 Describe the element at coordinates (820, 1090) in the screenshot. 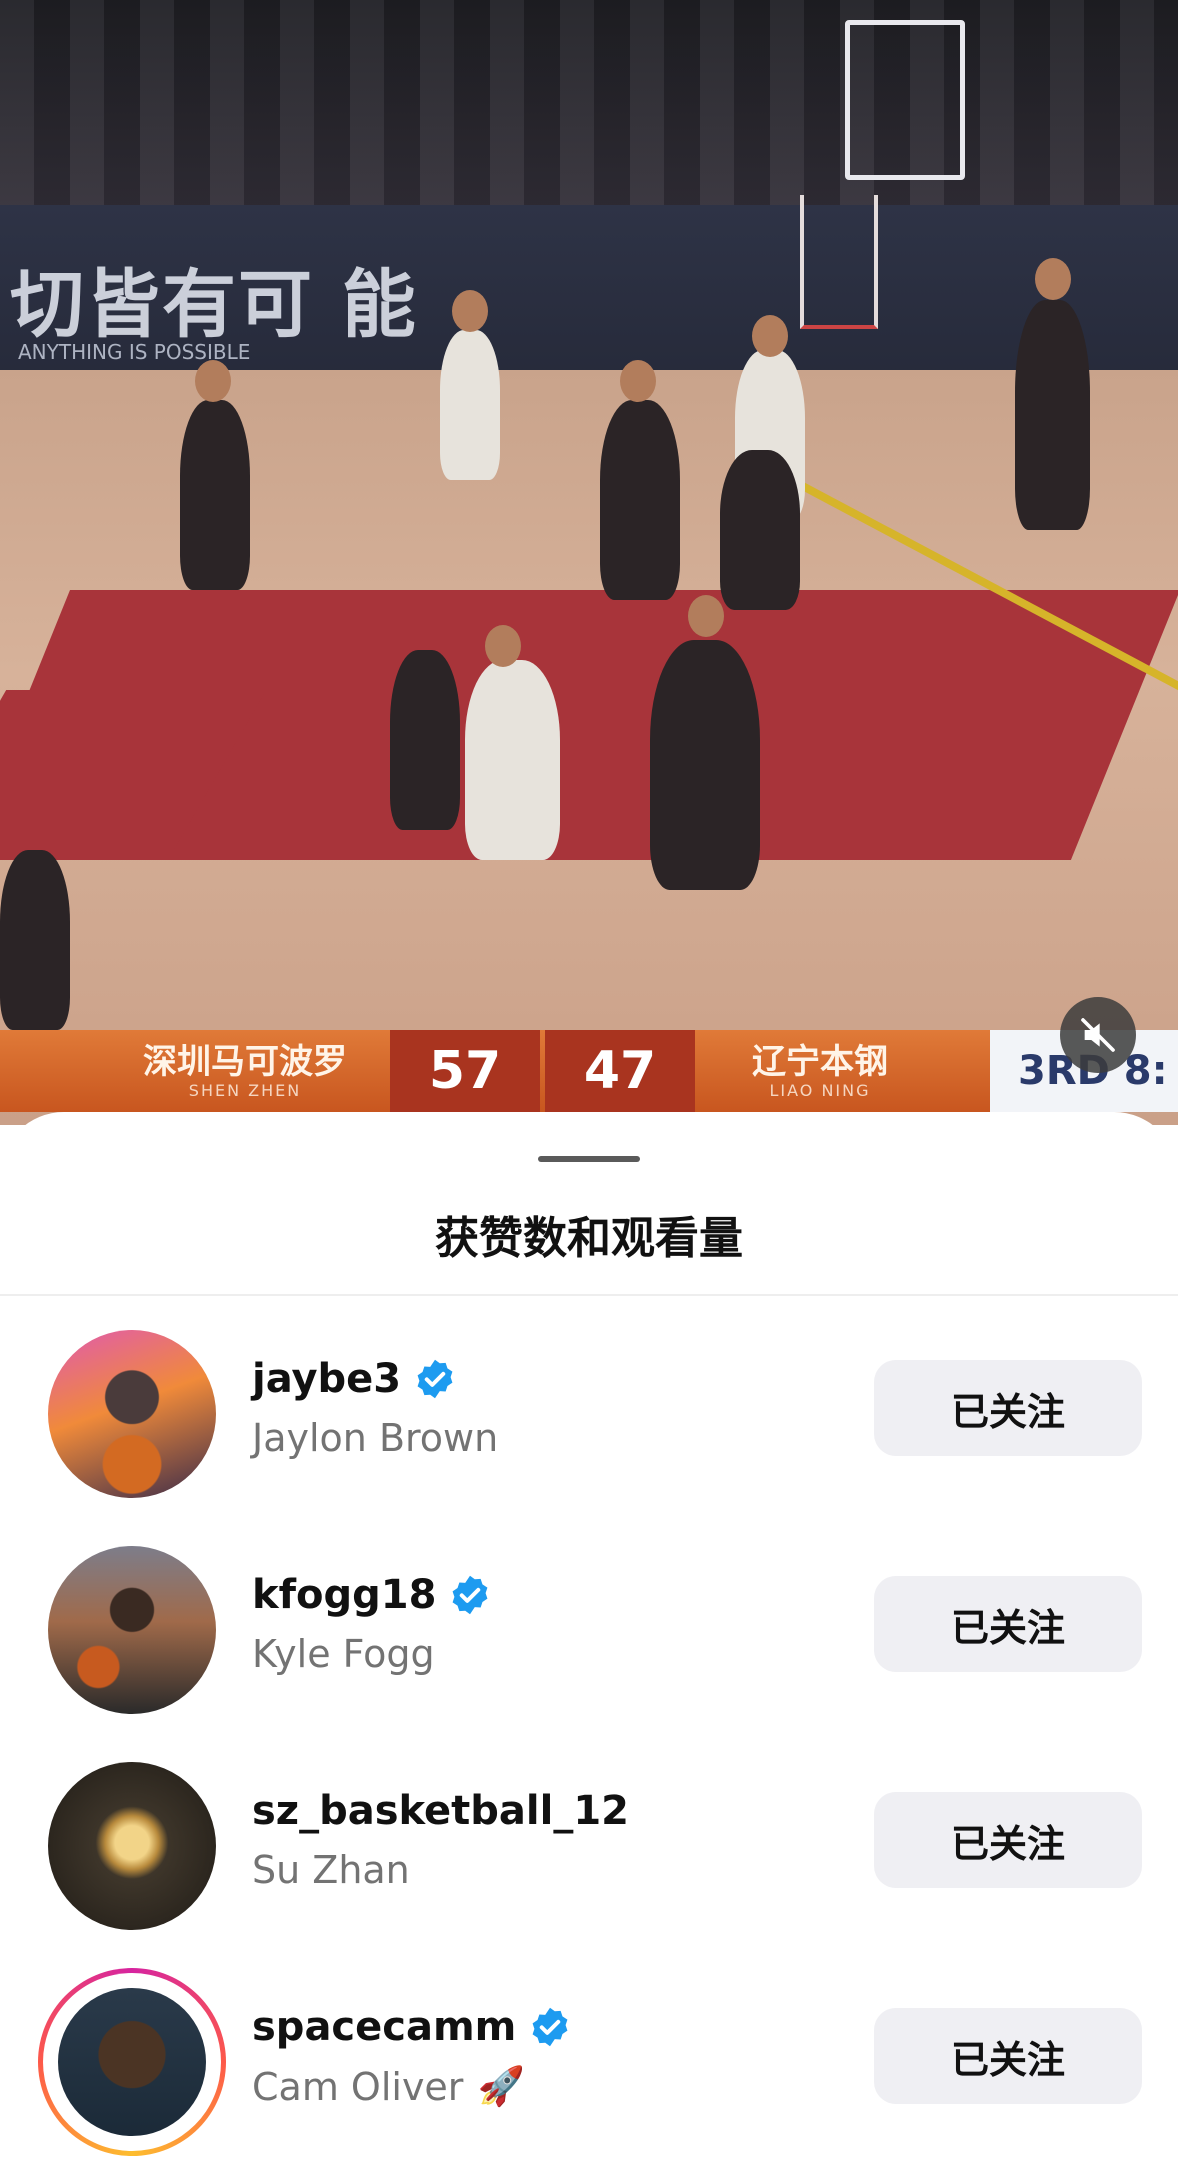

I see `away-team-english: LIAO NING` at that location.